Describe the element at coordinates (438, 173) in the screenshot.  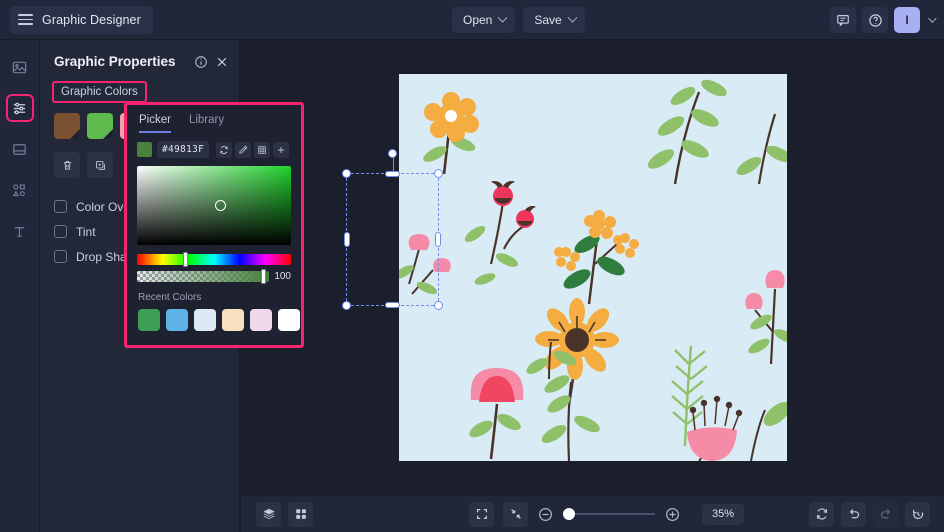
I see `handle-top-right` at that location.